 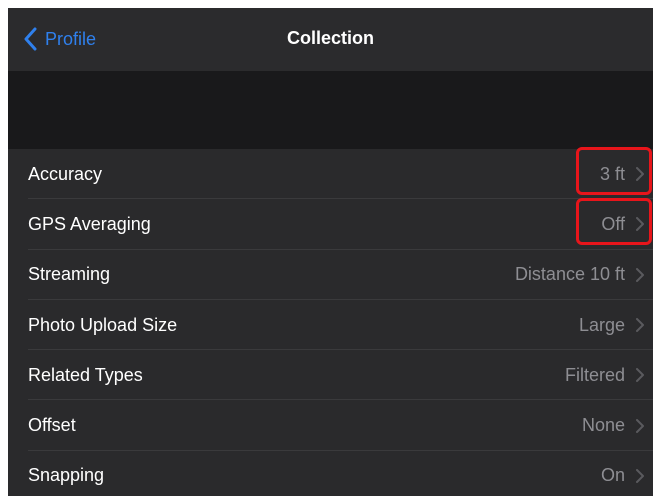 What do you see at coordinates (612, 173) in the screenshot?
I see `row-value: 3 ft` at bounding box center [612, 173].